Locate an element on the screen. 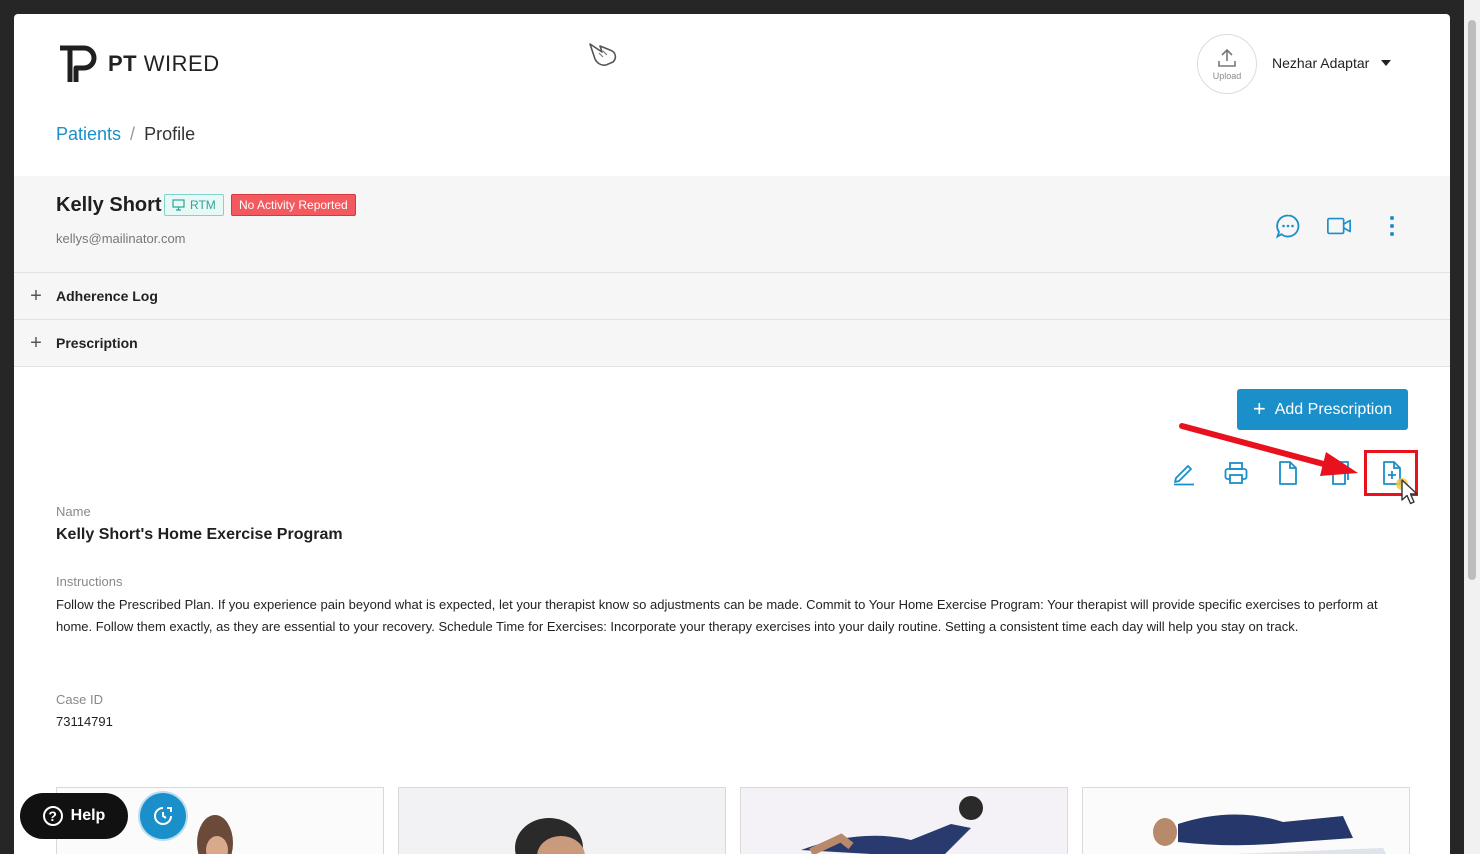 The width and height of the screenshot is (1480, 854). scrollbar-track is located at coordinates (1472, 427).